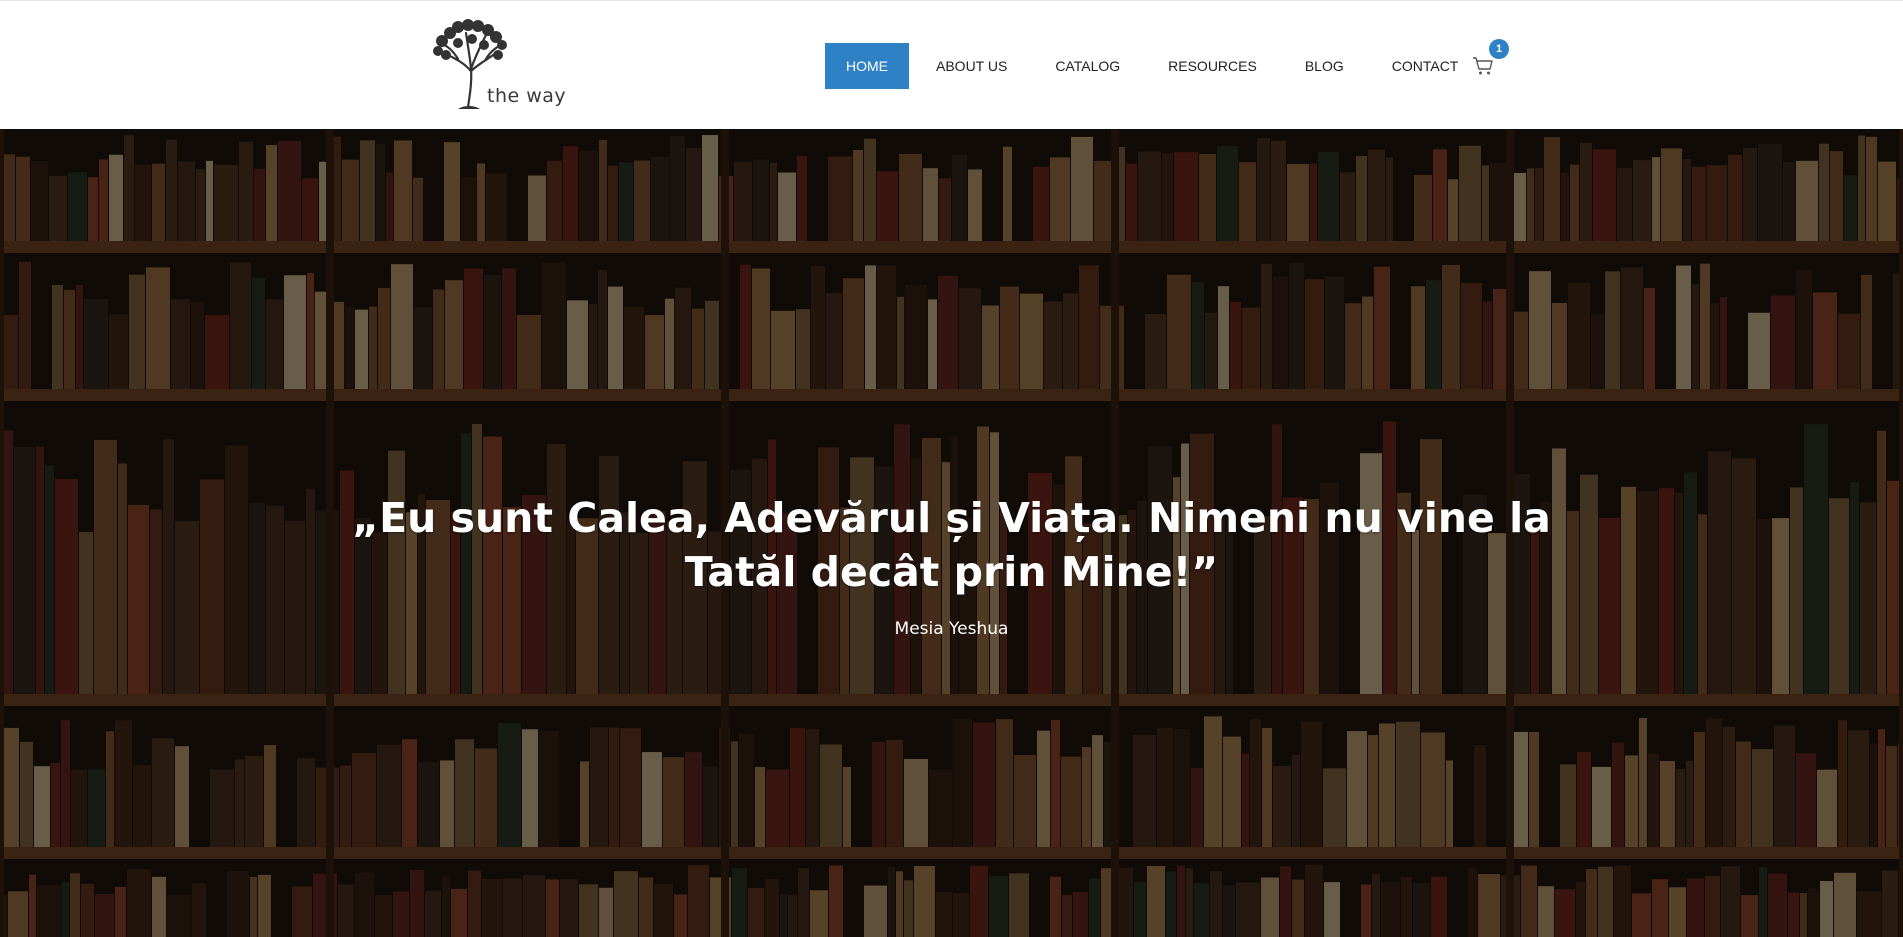  What do you see at coordinates (527, 96) in the screenshot?
I see `brand-name: the way` at bounding box center [527, 96].